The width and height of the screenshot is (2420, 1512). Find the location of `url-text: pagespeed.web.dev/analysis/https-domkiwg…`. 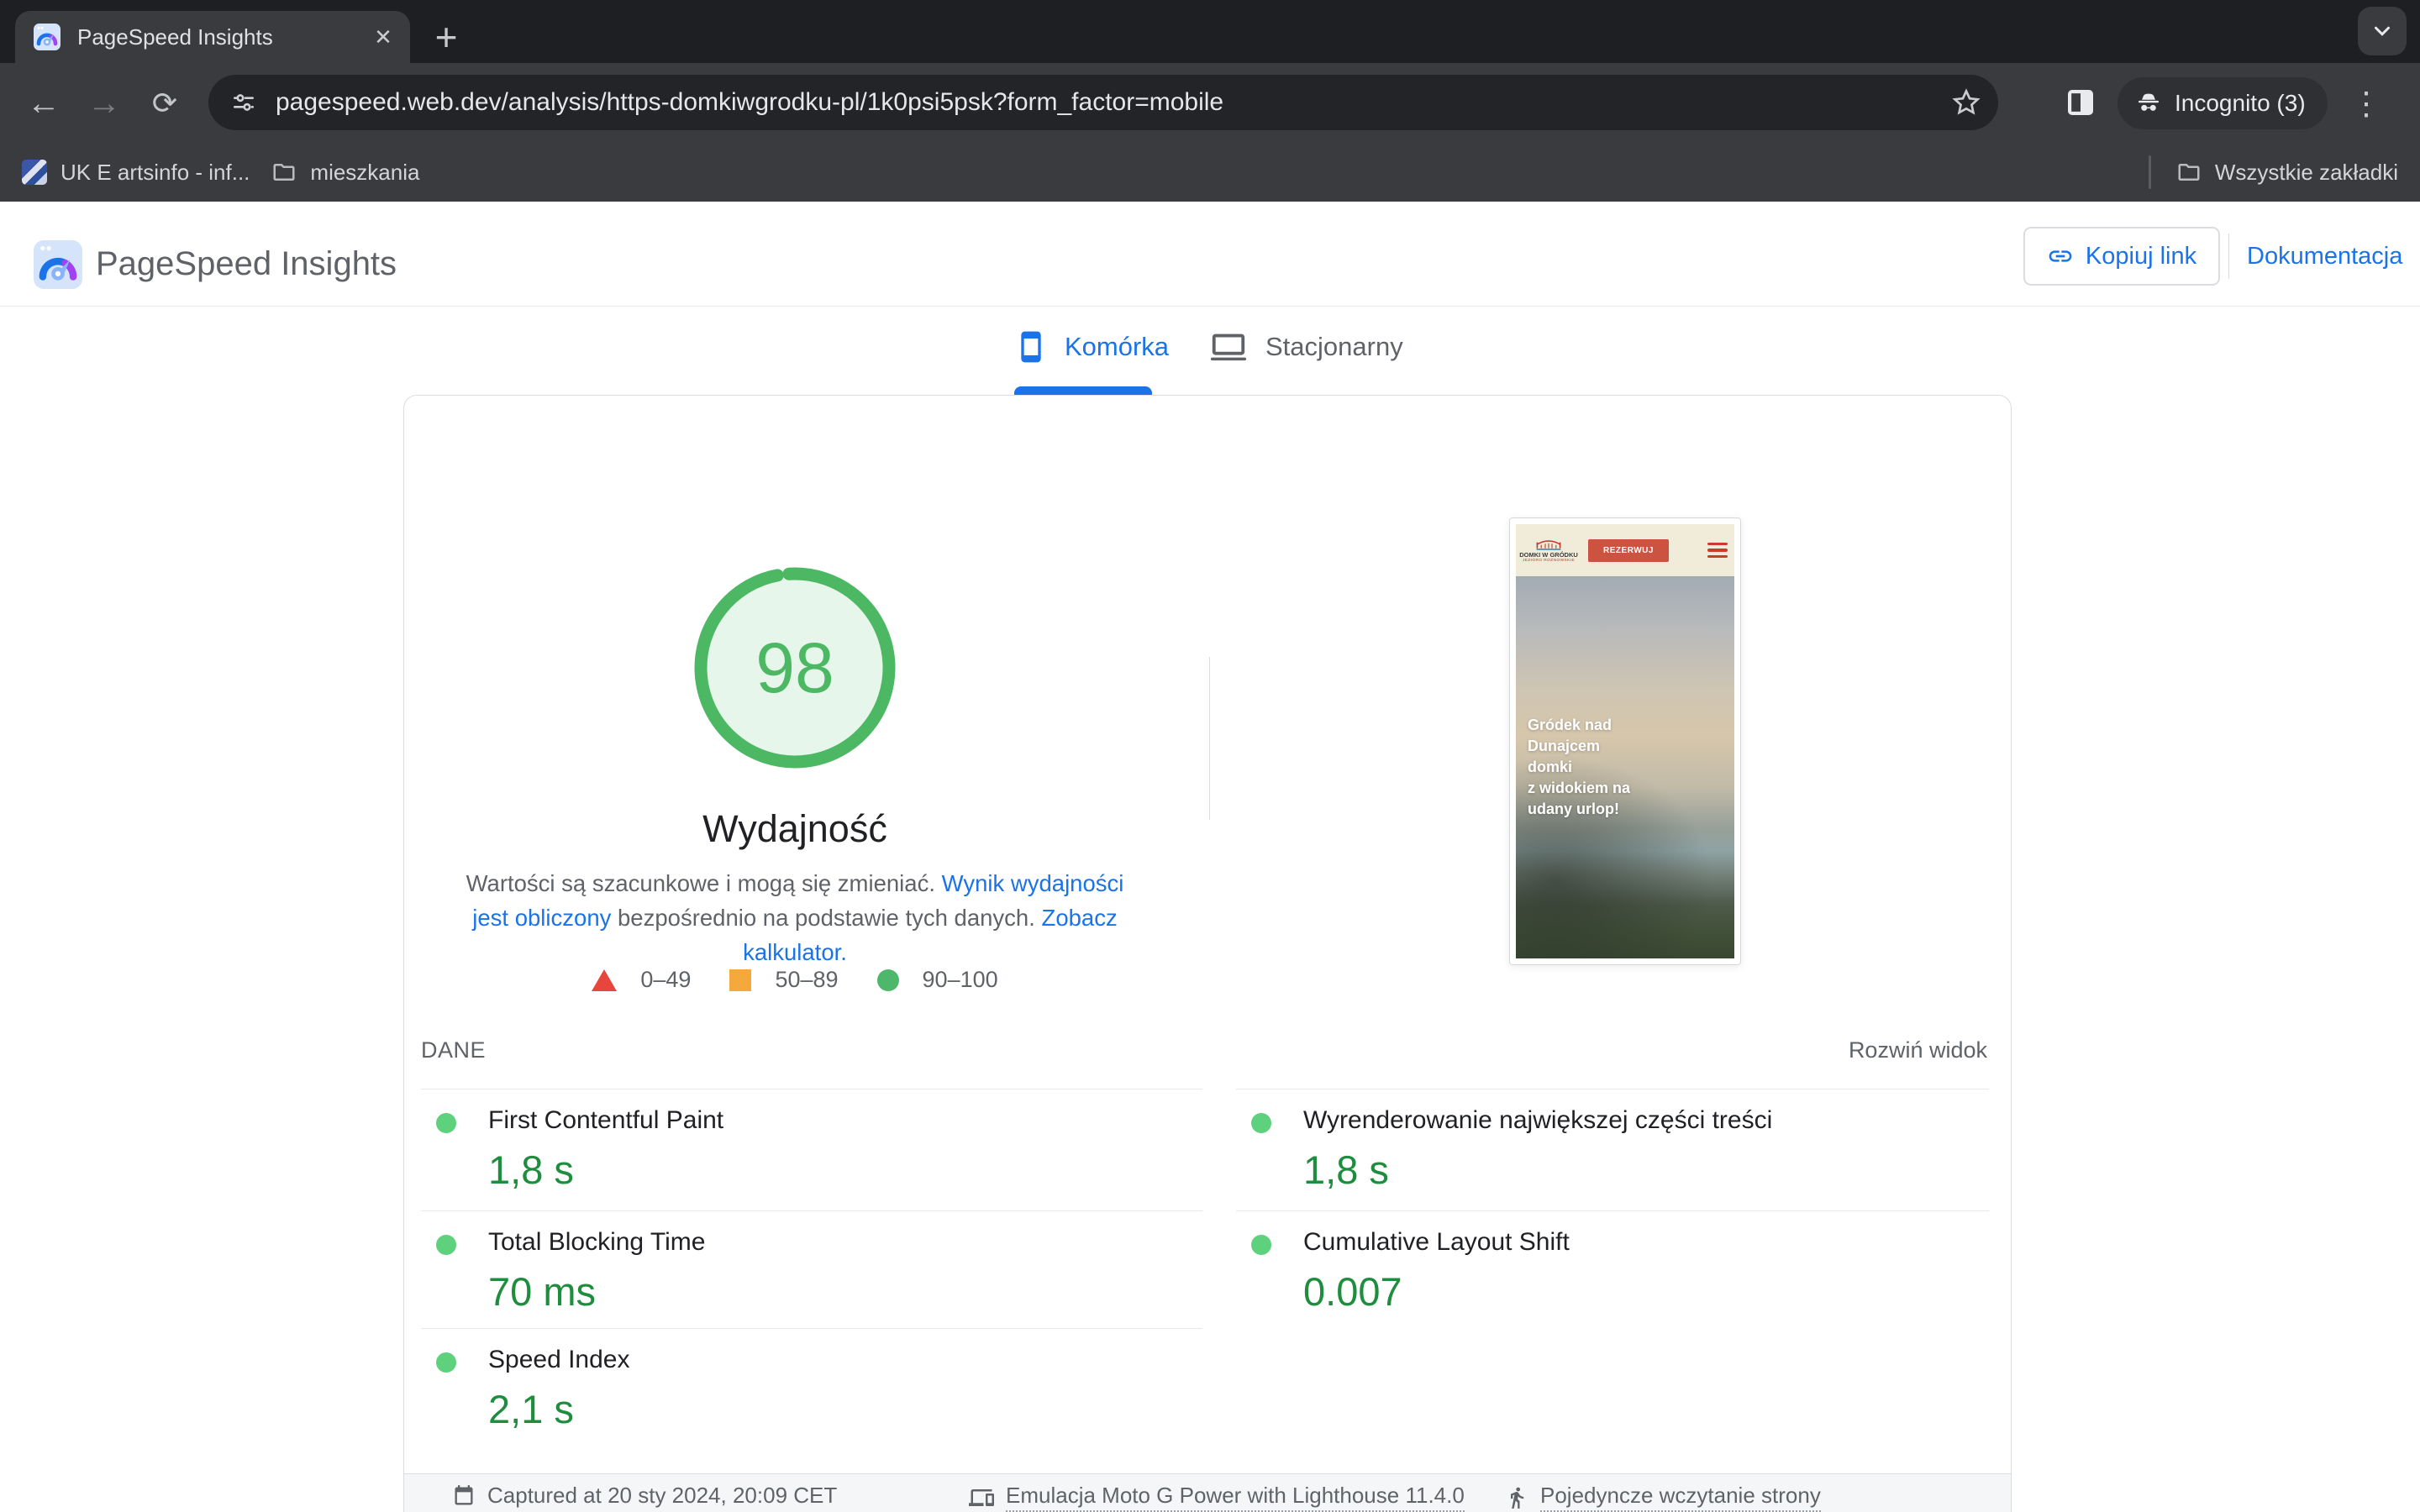

url-text: pagespeed.web.dev/analysis/https-domkiwg… is located at coordinates (750, 102).